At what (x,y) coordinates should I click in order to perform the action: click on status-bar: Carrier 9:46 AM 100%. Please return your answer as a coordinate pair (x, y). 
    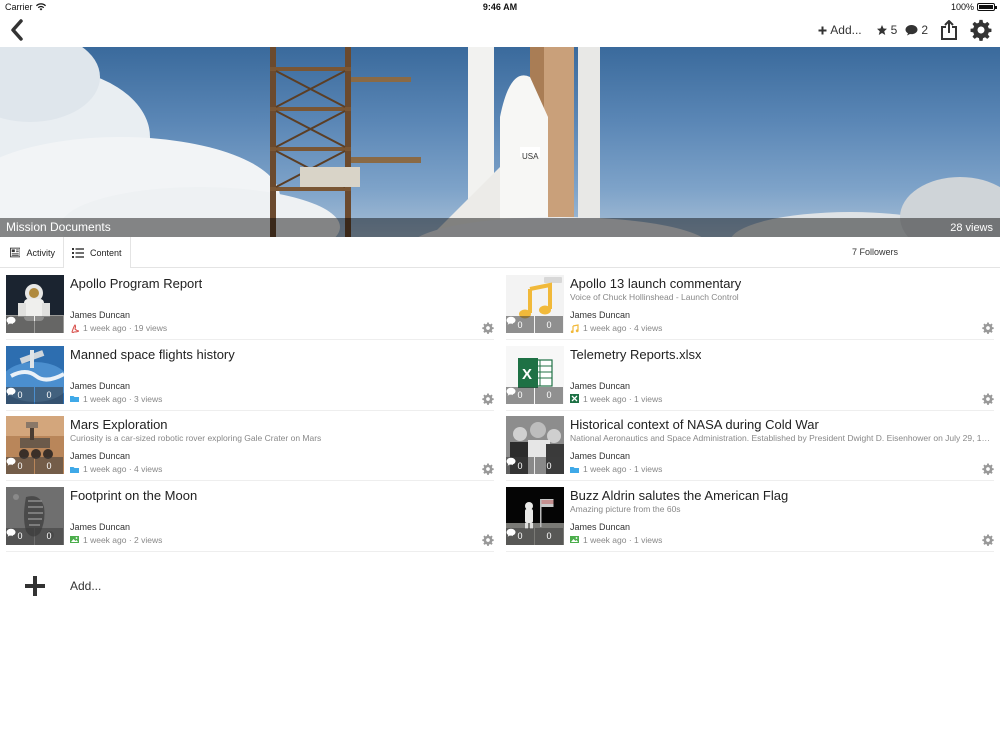
    Looking at the image, I should click on (500, 7).